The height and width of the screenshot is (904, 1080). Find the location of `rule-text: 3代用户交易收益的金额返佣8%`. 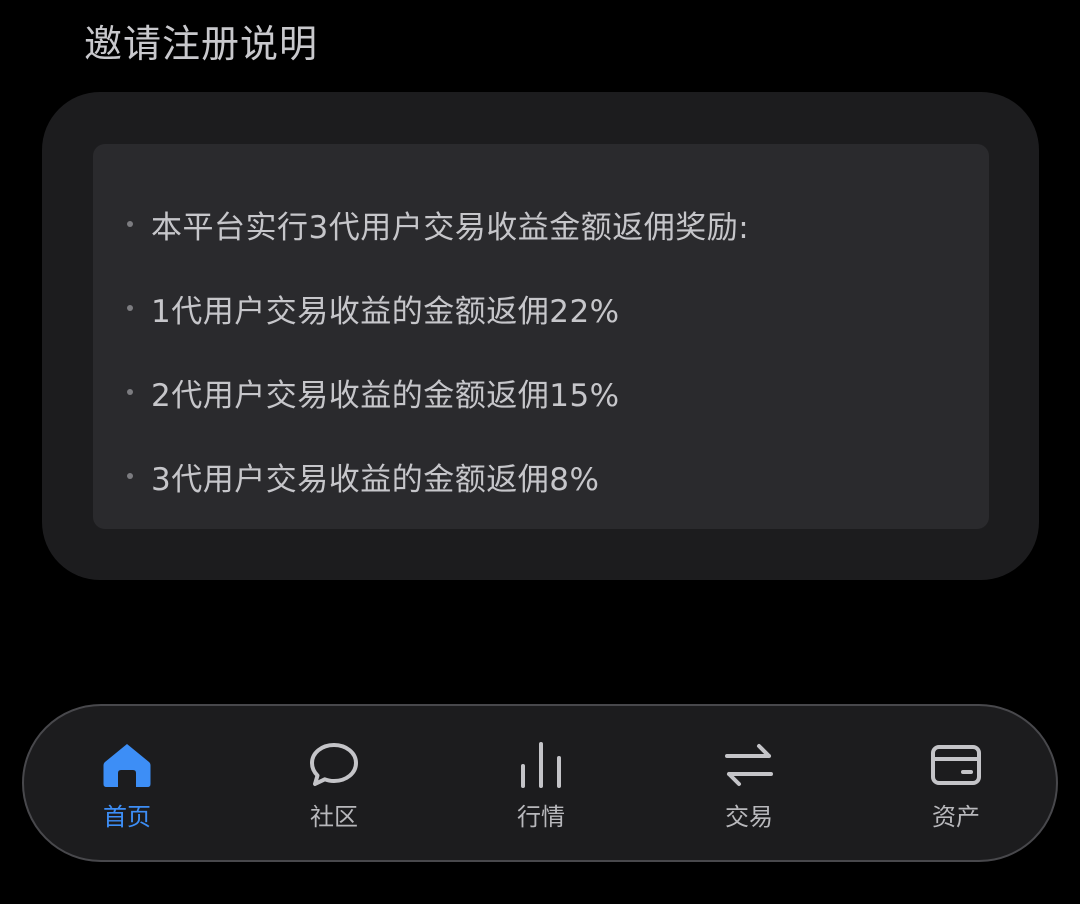

rule-text: 3代用户交易收益的金额返佣8% is located at coordinates (375, 479).